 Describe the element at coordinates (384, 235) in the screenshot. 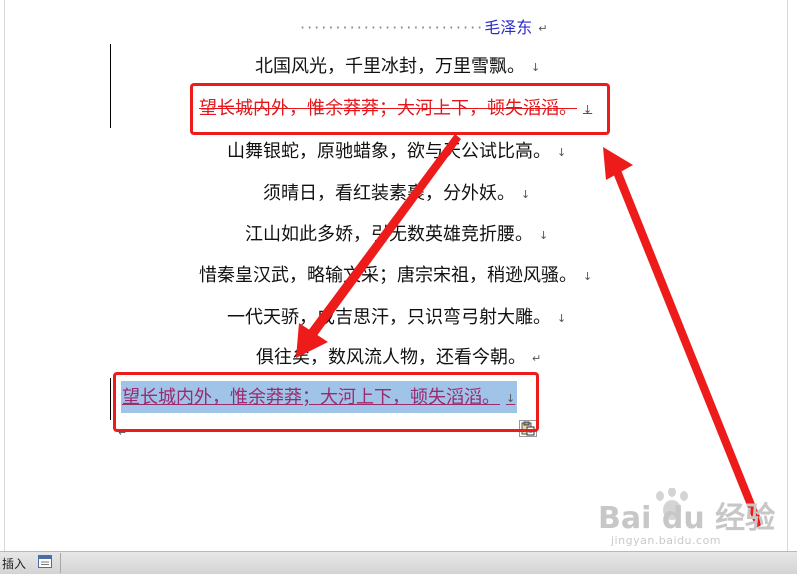

I see `arrow-move-down` at that location.